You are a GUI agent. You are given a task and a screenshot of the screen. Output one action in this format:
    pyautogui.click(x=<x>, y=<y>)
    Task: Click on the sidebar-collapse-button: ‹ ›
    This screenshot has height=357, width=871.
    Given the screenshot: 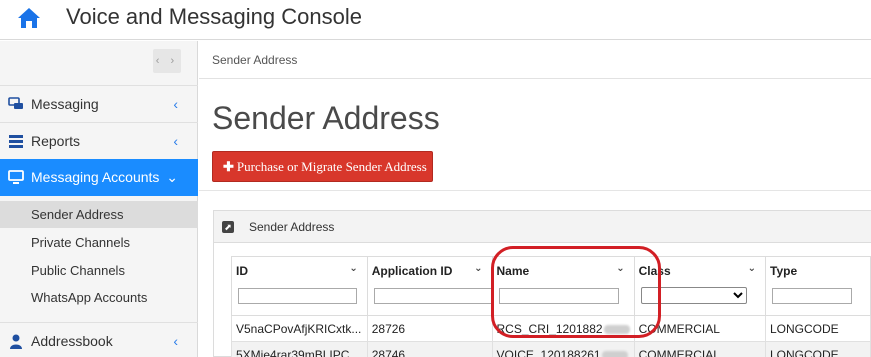 What is the action you would take?
    pyautogui.click(x=167, y=61)
    